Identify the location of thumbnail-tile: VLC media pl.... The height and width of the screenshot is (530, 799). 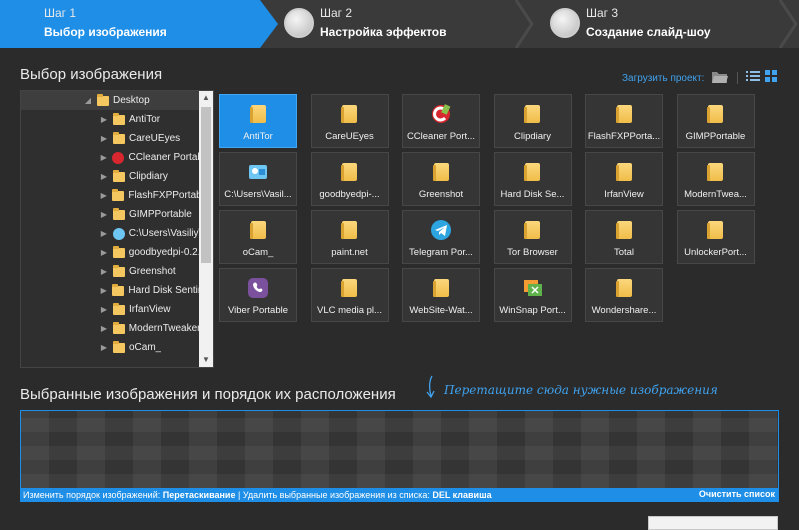
(349, 295).